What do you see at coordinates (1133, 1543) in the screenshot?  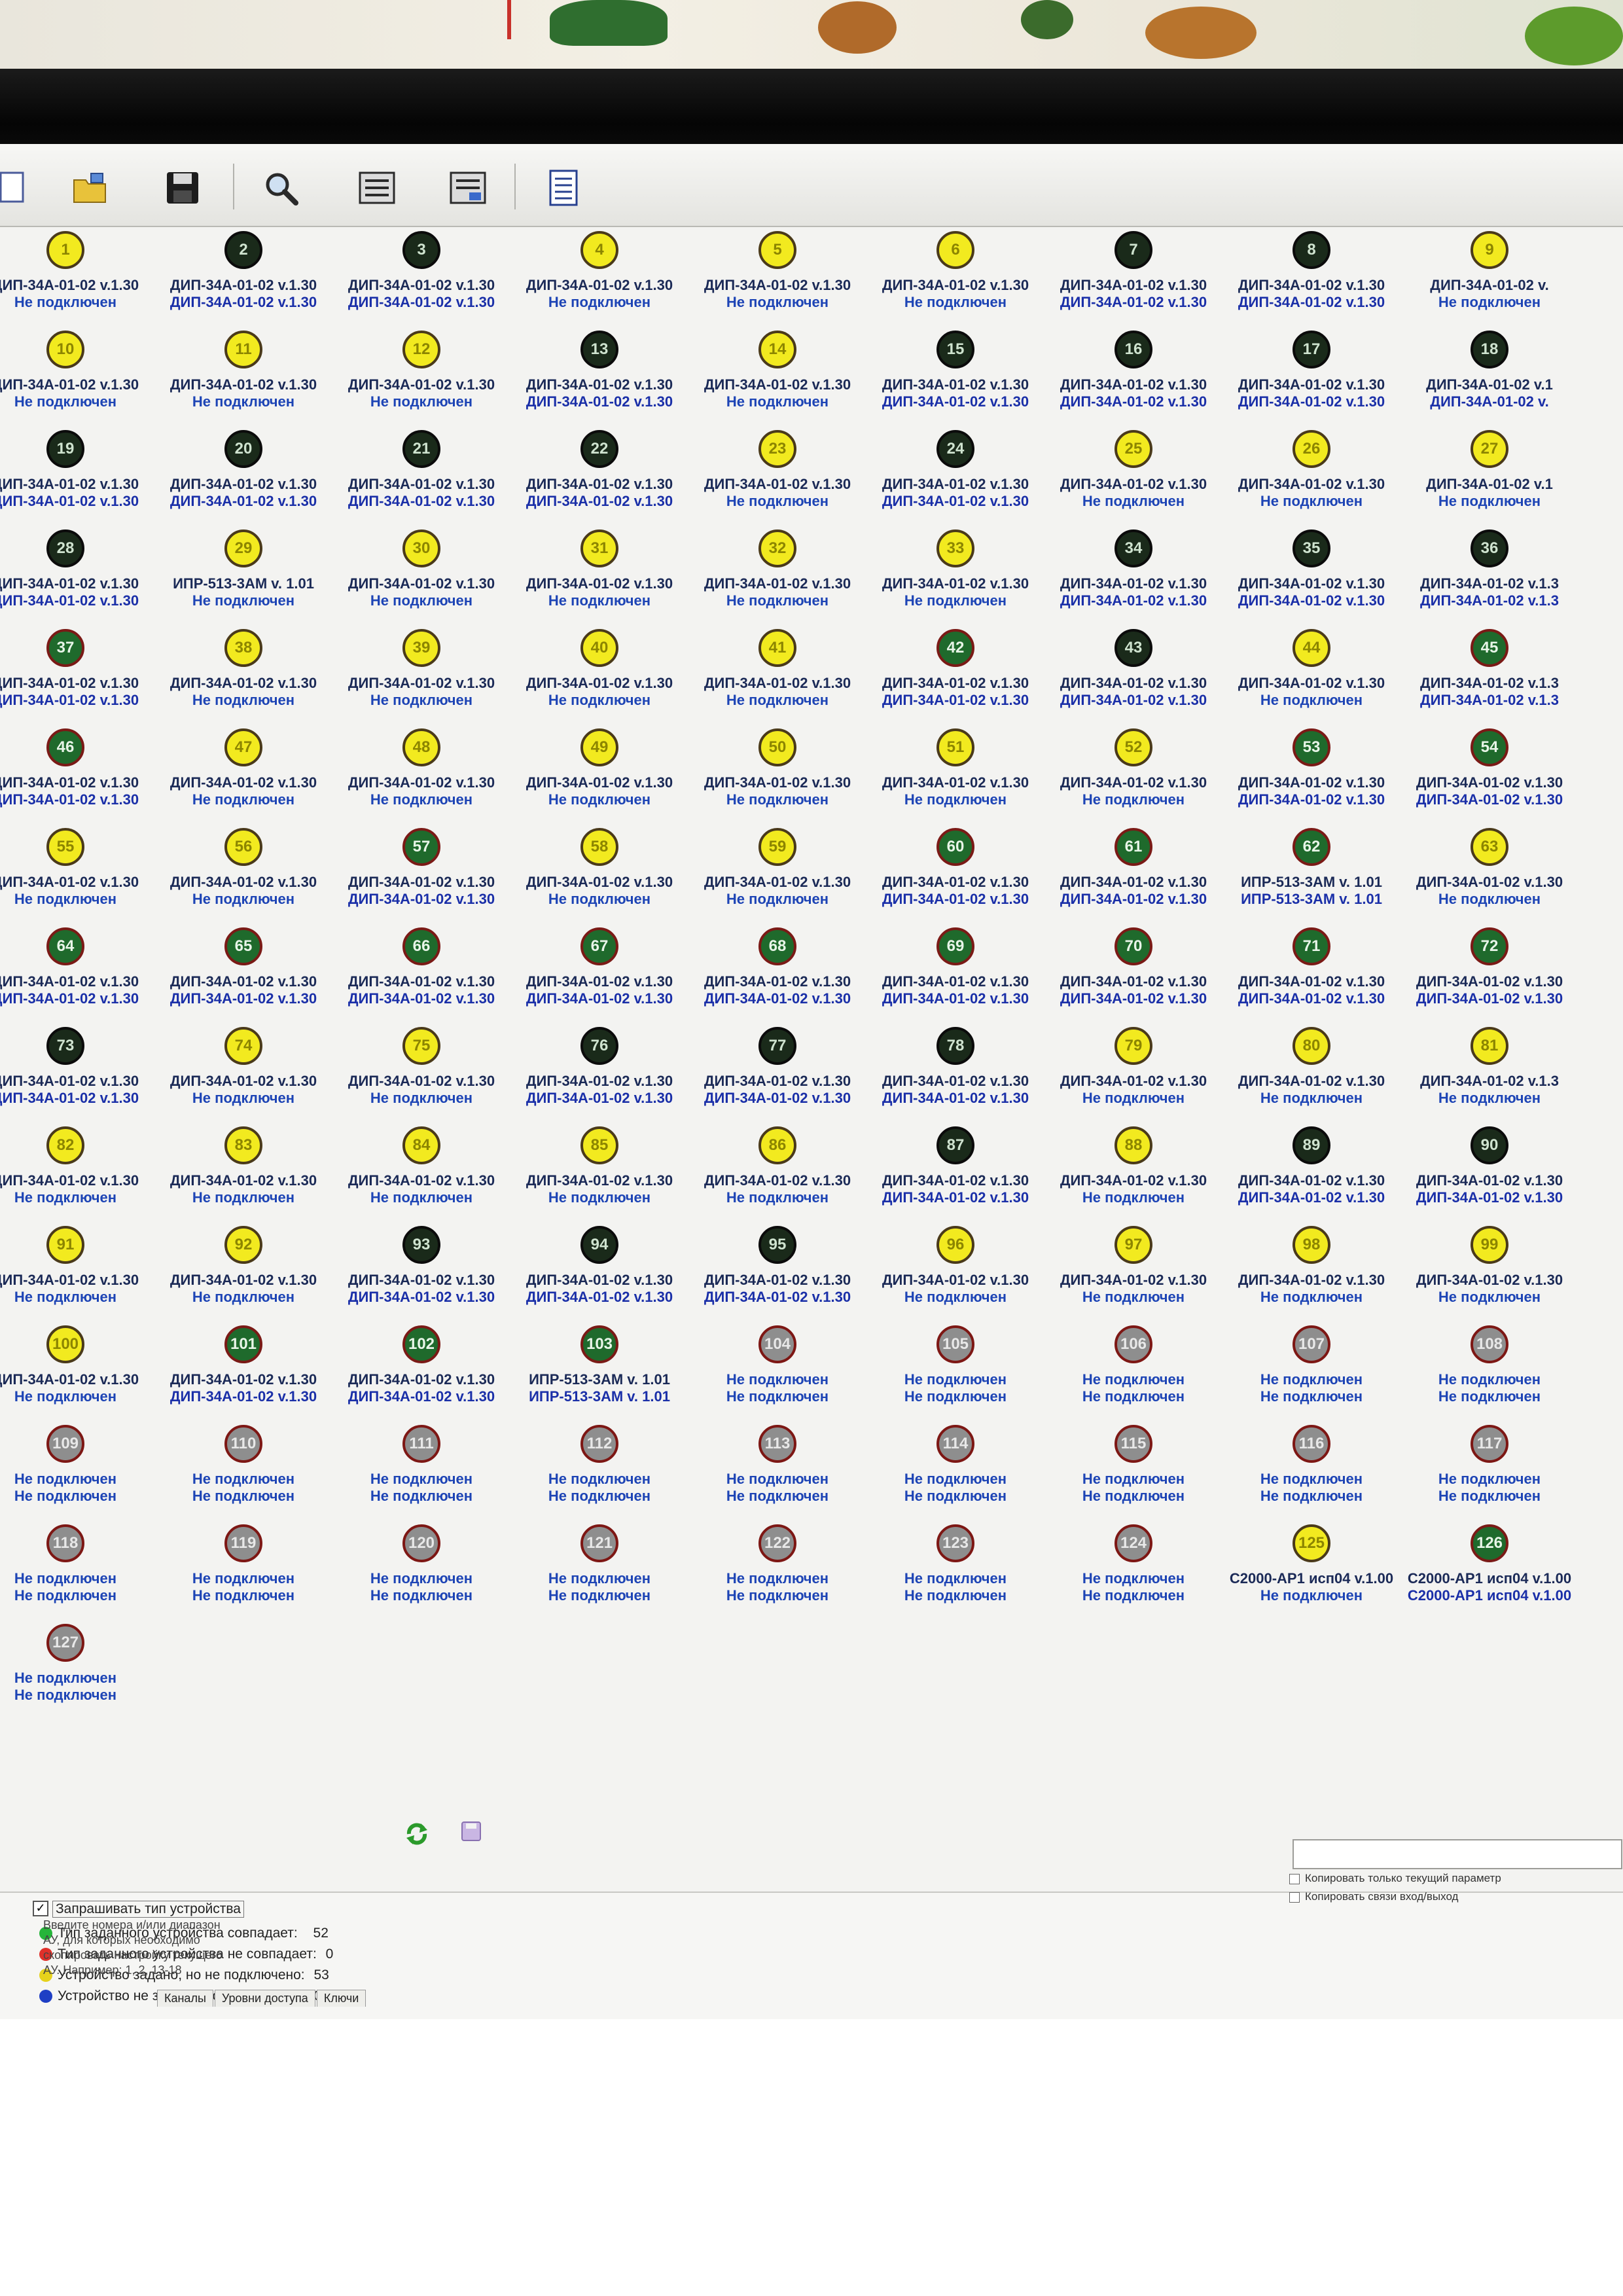 I see `device-status-icon: 124` at bounding box center [1133, 1543].